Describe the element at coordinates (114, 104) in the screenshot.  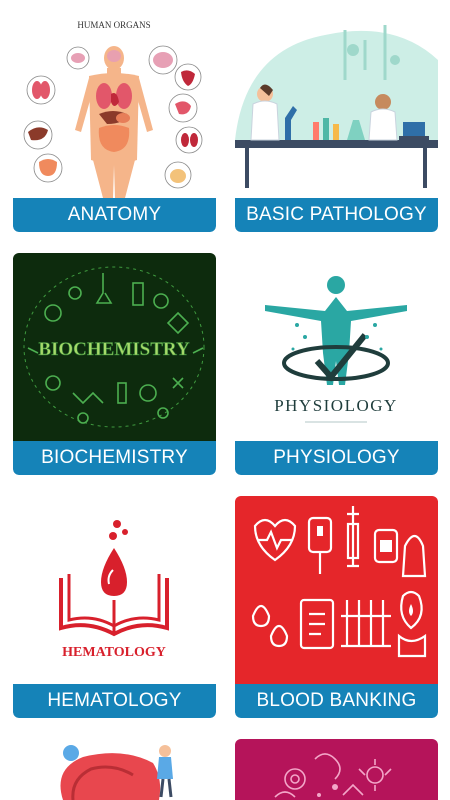
I see `human-organs-illustration: HUMAN ORGANS` at that location.